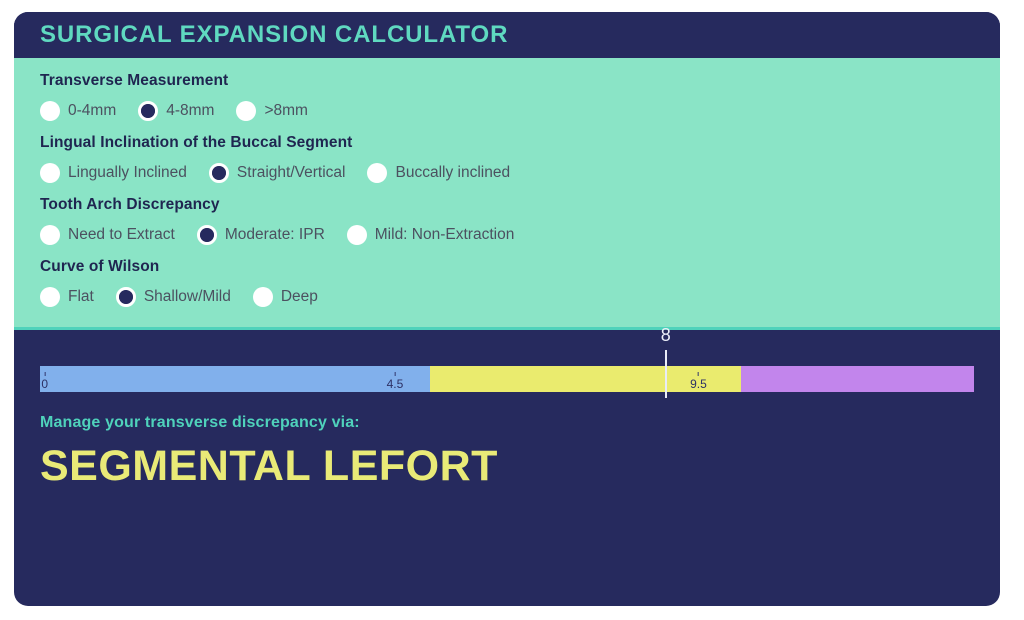 The height and width of the screenshot is (620, 1024). Describe the element at coordinates (299, 296) in the screenshot. I see `radio-option-label: Deep` at that location.